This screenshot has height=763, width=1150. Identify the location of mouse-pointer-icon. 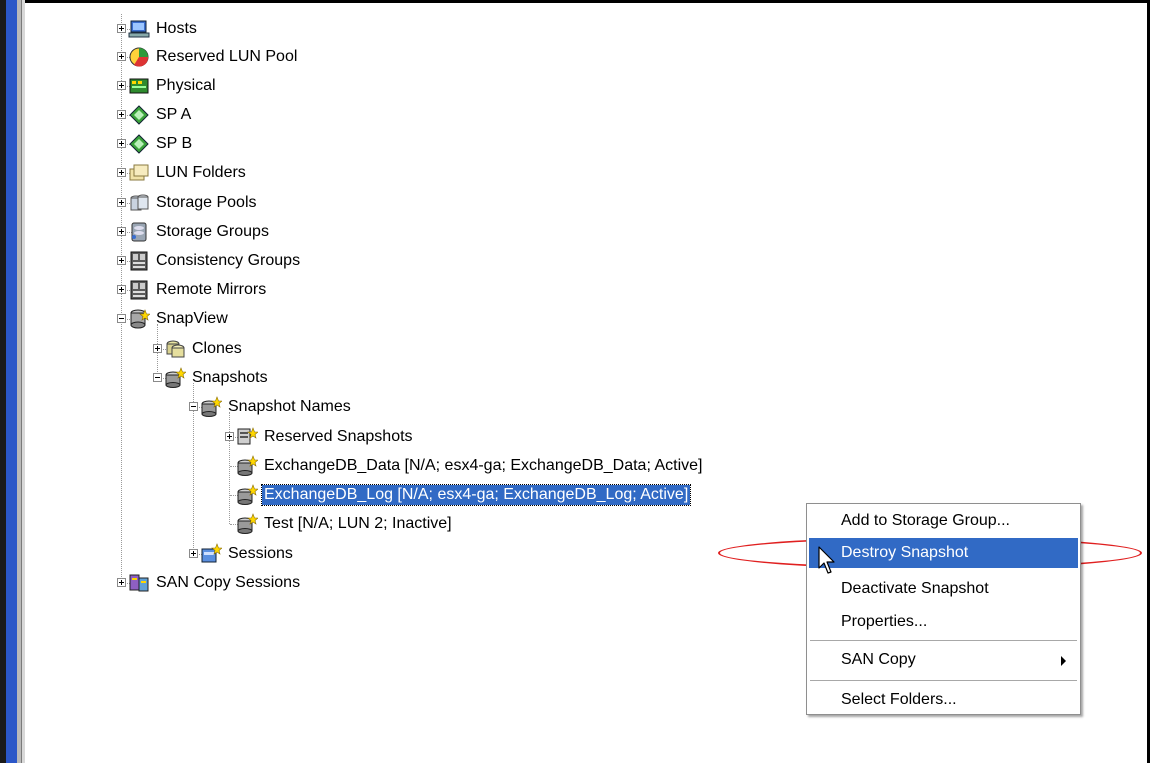
(826, 560).